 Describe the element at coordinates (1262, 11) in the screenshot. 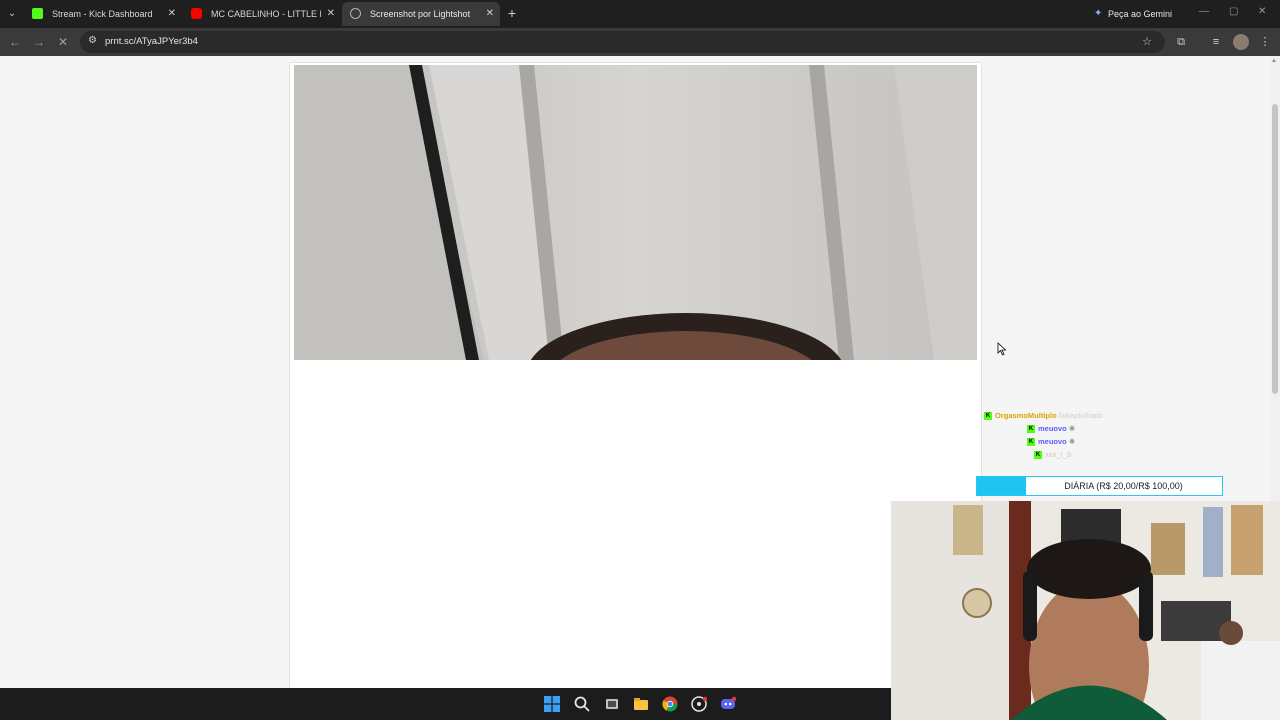

I see `window-close-icon: ✕` at that location.